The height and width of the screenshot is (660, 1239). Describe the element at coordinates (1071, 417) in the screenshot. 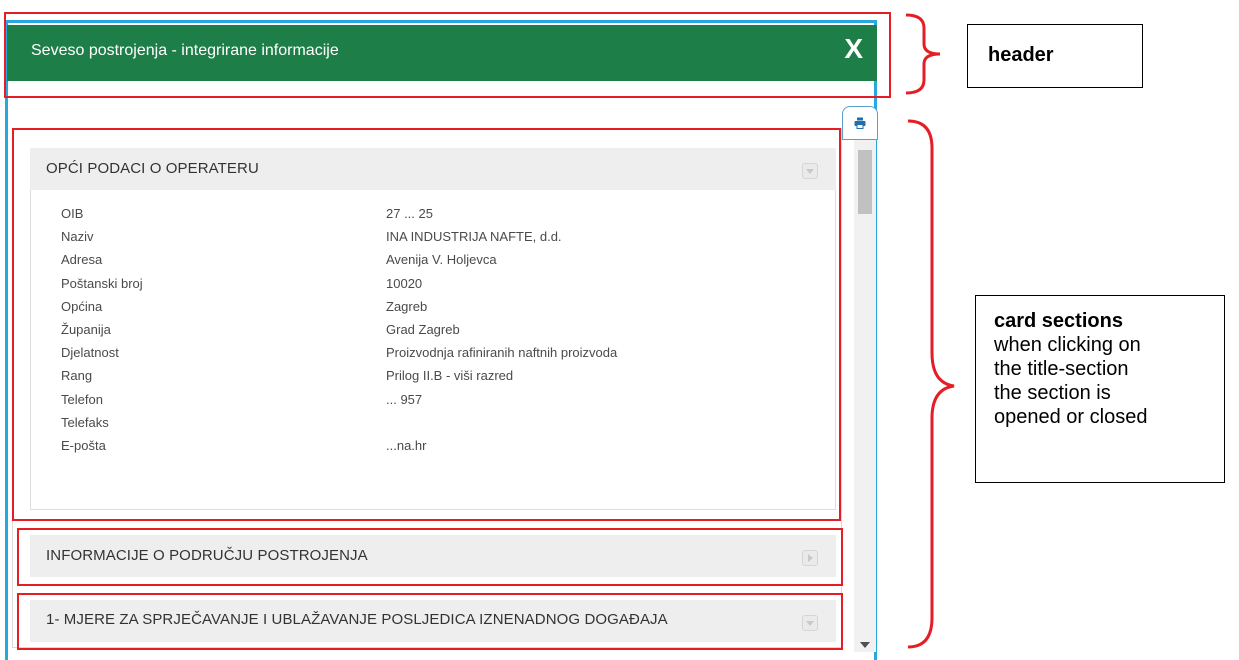

I see `callout-line: opened or closed` at that location.